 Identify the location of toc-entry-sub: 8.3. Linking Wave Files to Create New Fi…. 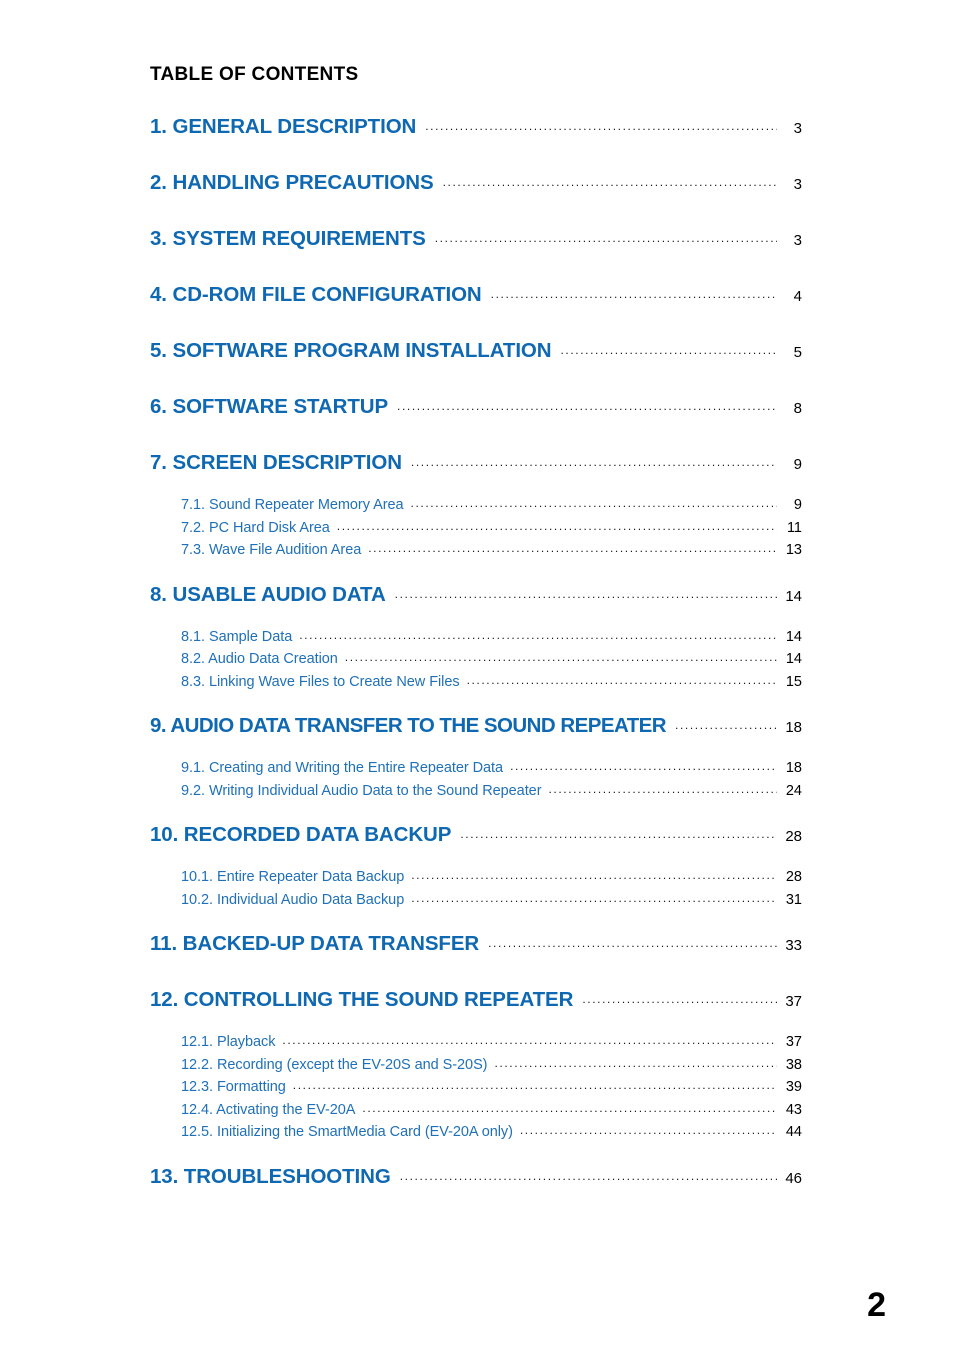
(476, 684).